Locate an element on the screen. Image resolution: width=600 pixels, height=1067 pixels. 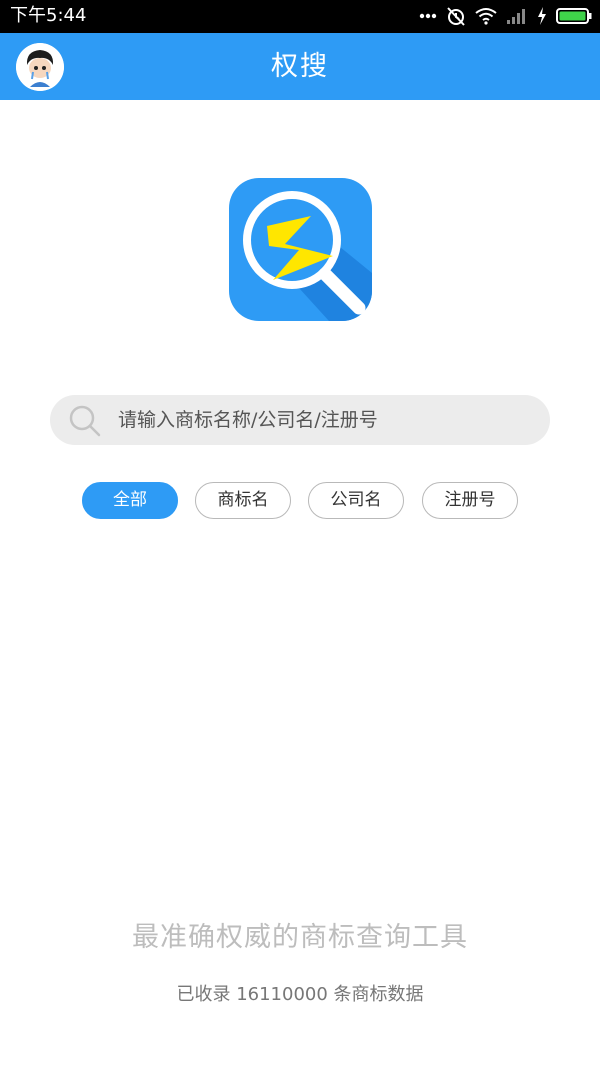
charging-icon is located at coordinates (542, 16).